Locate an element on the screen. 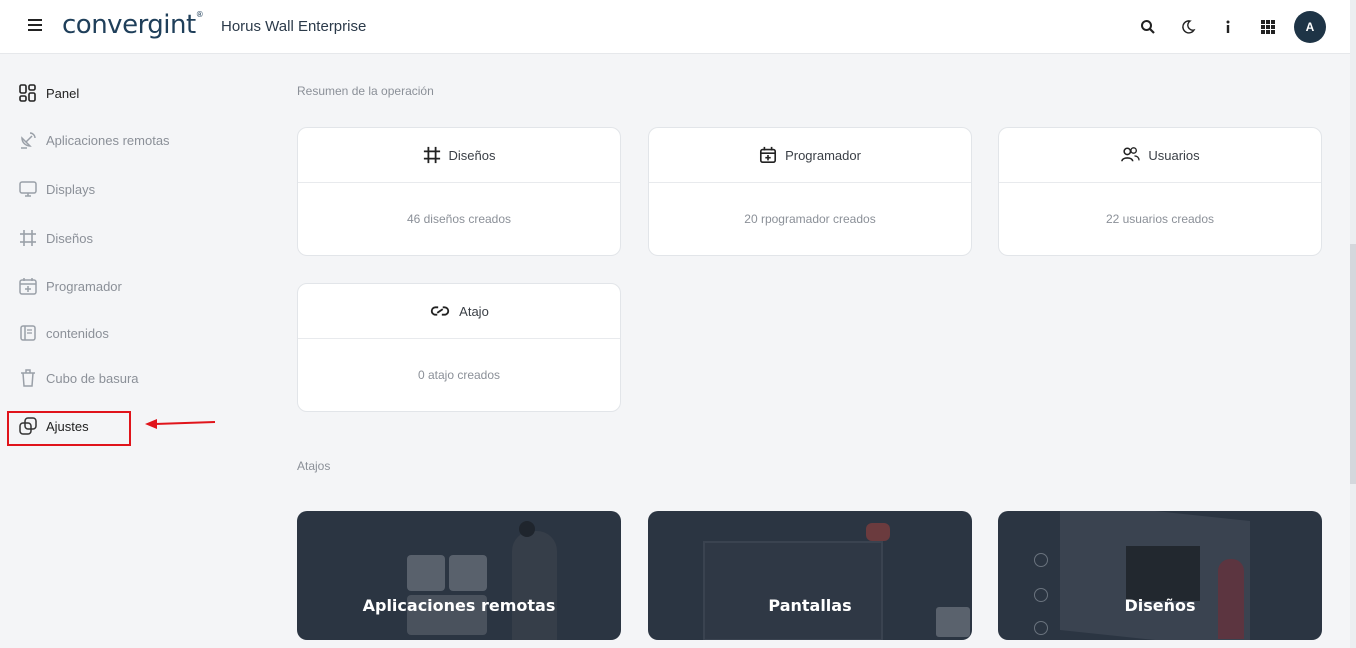  card-count: 22 usuarios creados is located at coordinates (1160, 219).